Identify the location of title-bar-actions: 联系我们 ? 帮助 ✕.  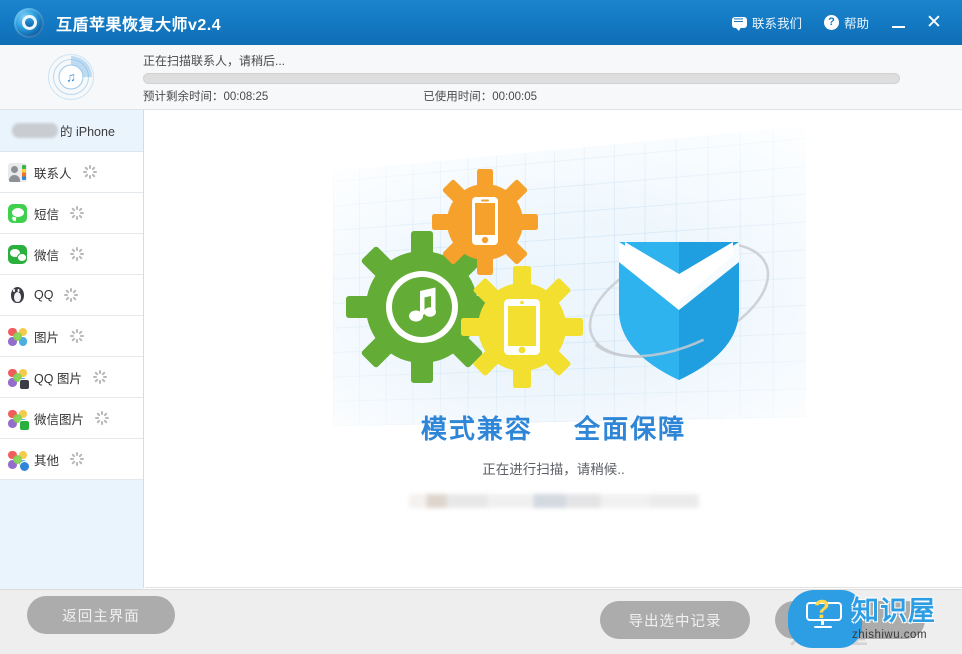
(841, 22).